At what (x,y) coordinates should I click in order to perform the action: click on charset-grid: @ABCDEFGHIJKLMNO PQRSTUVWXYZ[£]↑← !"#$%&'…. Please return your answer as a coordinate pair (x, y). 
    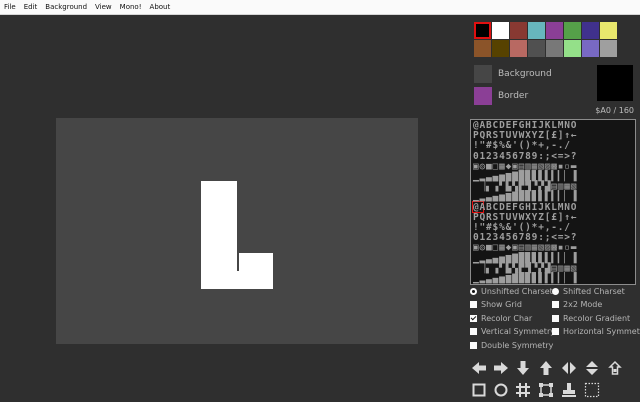
    Looking at the image, I should click on (553, 202).